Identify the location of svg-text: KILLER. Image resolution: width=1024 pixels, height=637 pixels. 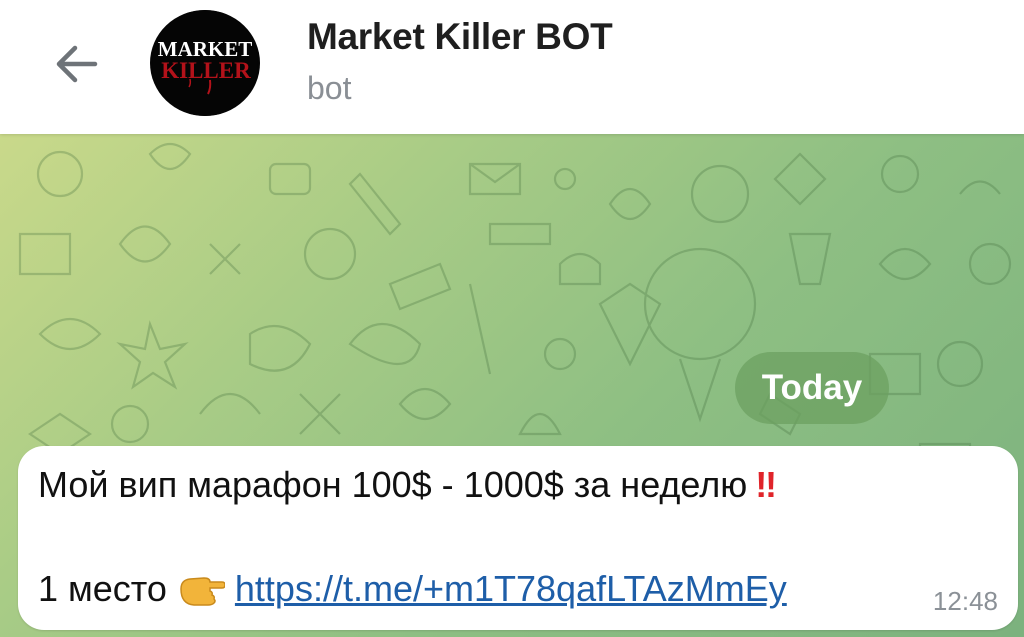
(206, 70).